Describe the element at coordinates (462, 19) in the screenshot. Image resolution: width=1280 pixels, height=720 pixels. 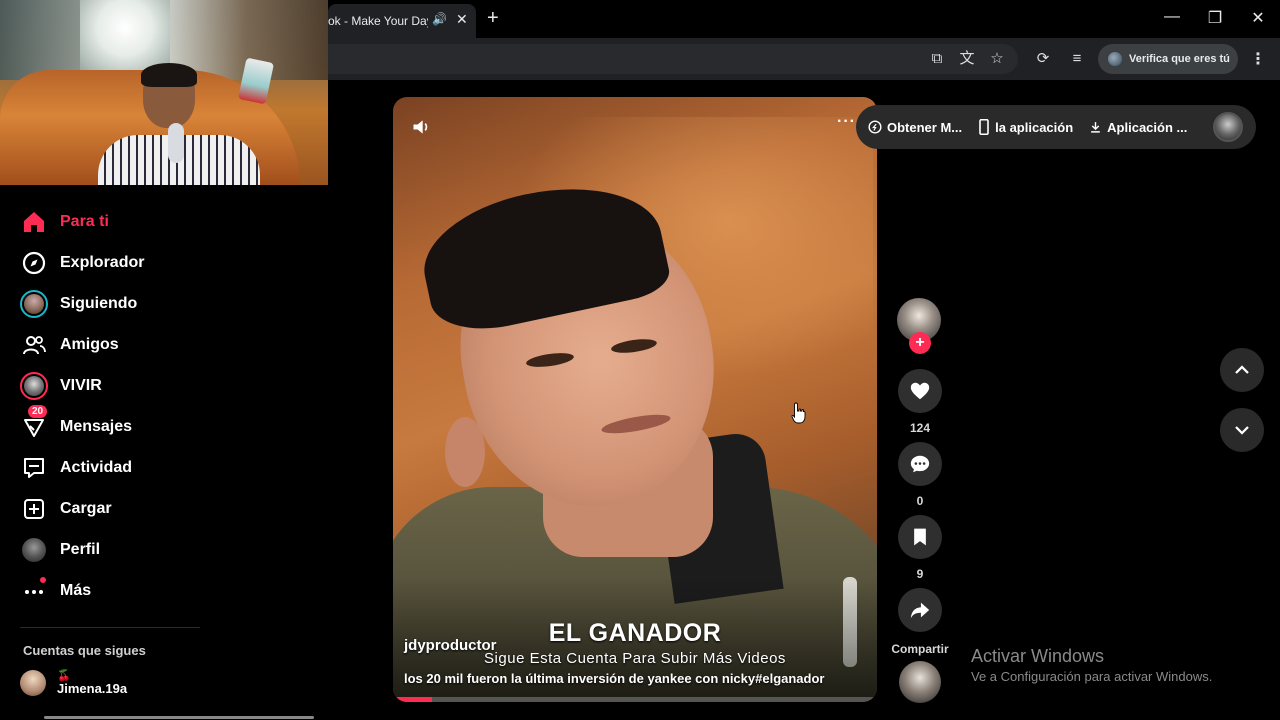
I see `tab-close-icon: ✕` at that location.